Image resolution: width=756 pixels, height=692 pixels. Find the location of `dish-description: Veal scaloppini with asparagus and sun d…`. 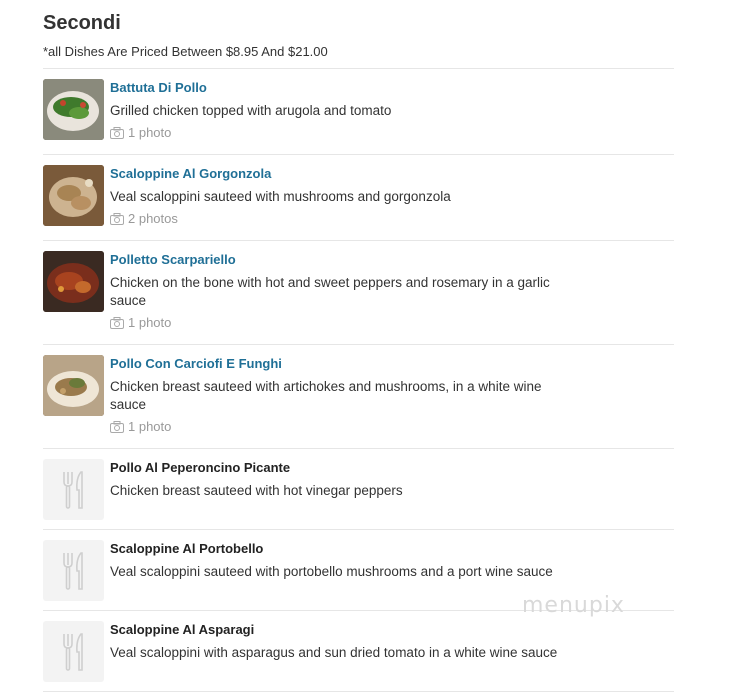

dish-description: Veal scaloppini with asparagus and sun d… is located at coordinates (334, 652).